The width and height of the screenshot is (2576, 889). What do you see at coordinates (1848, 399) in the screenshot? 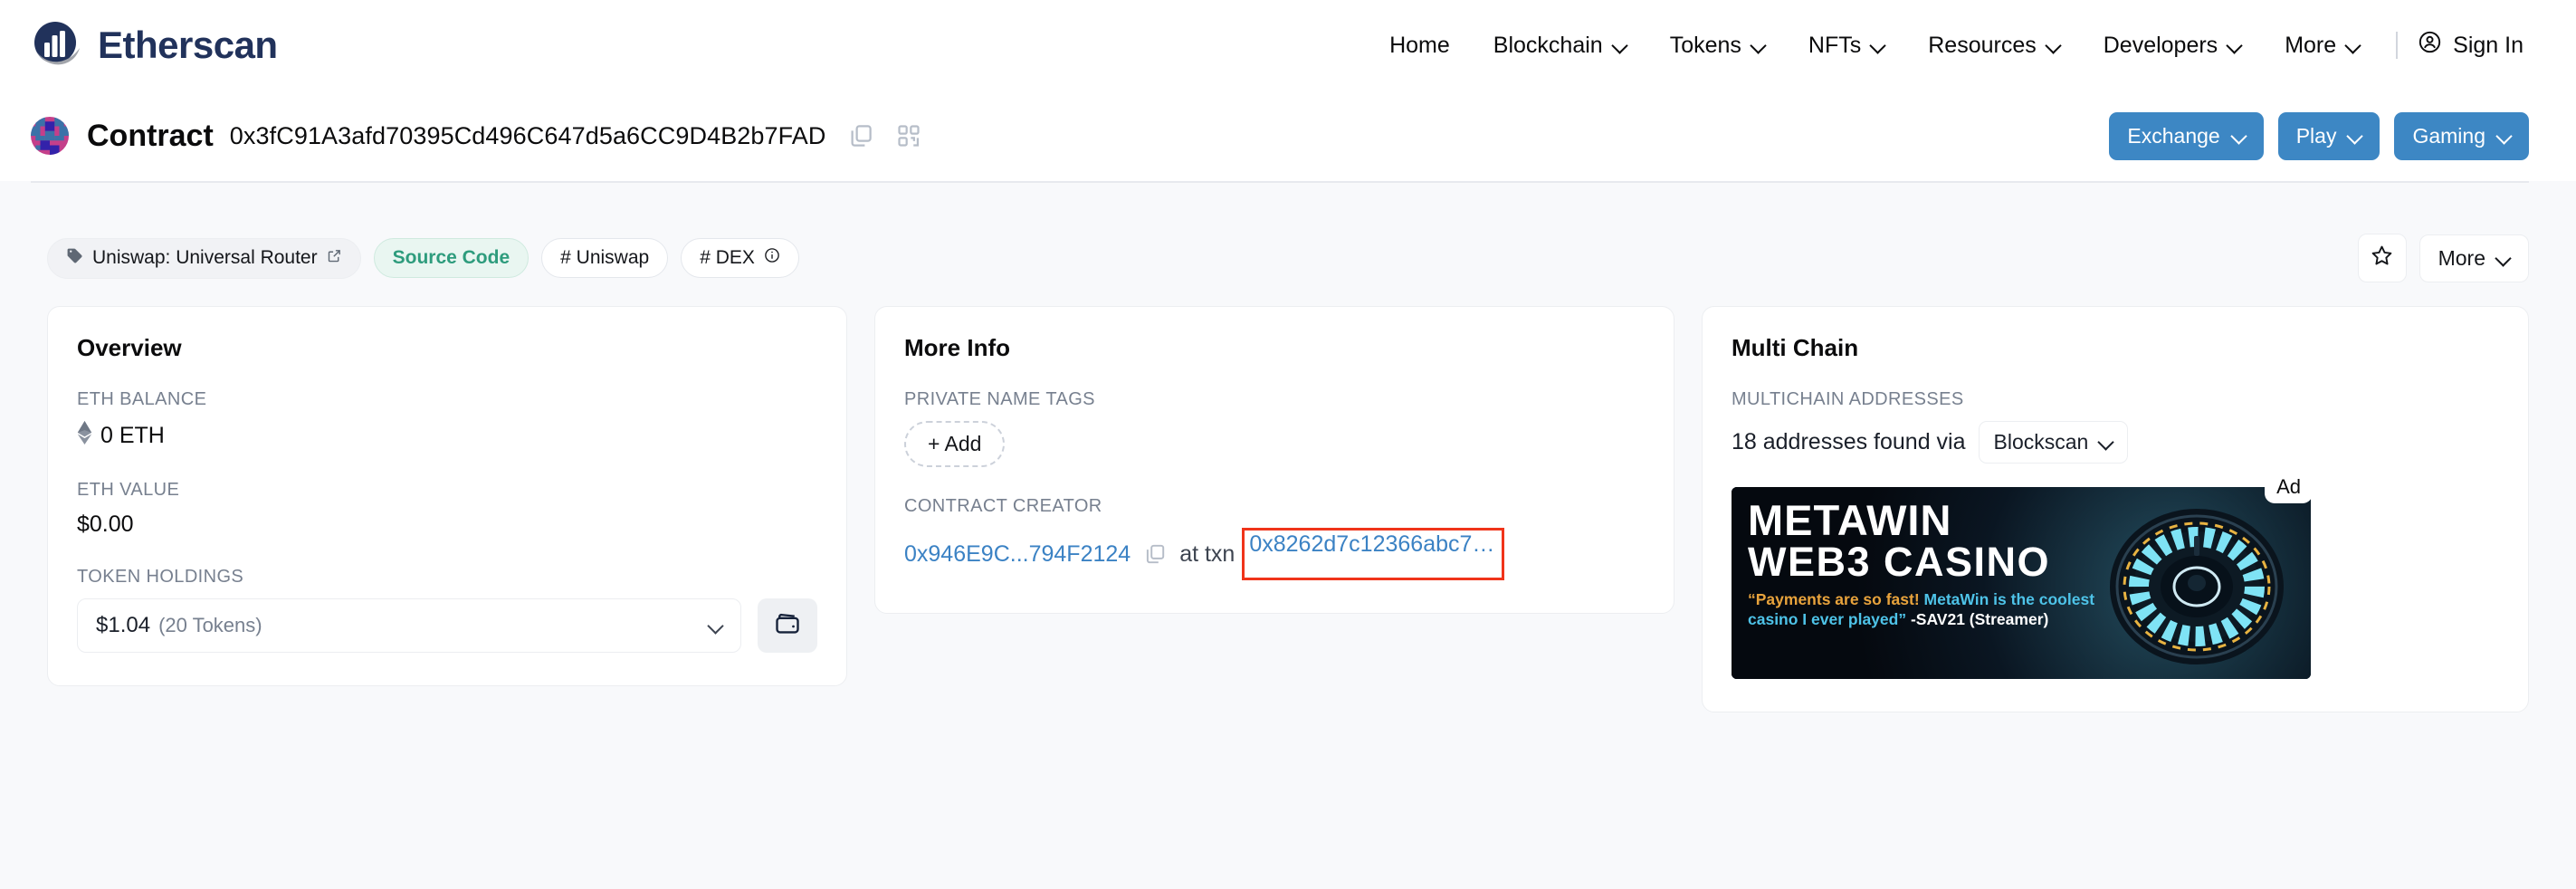
I see `multichain-addresses-label: MULTICHAIN ADDRESSES` at bounding box center [1848, 399].